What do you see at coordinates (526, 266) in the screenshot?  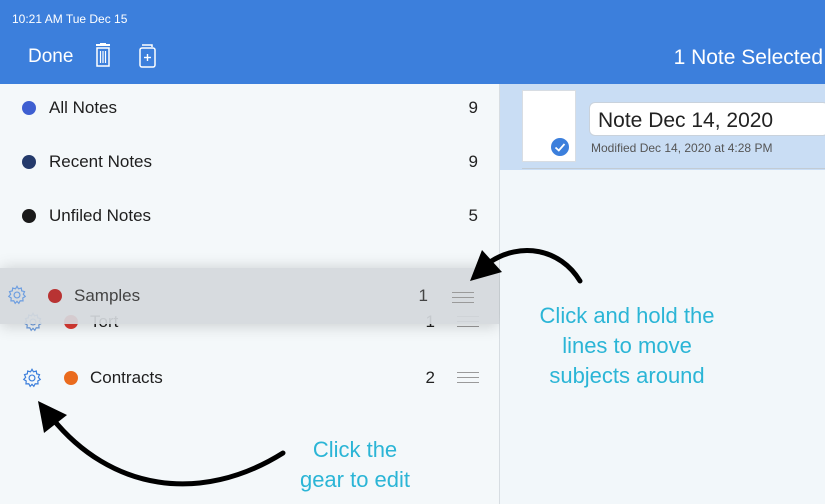 I see `arrow-to-lines` at bounding box center [526, 266].